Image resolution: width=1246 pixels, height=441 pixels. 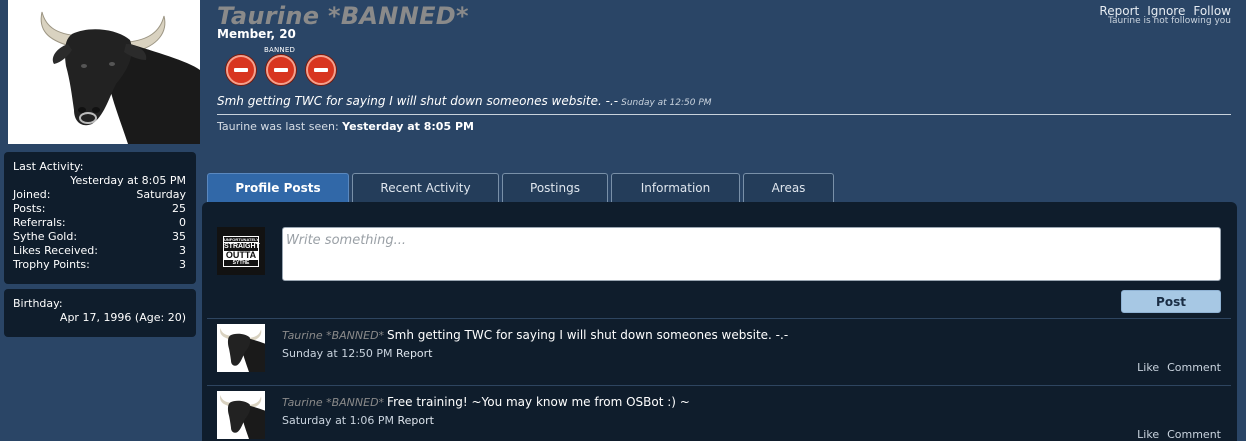 What do you see at coordinates (256, 34) in the screenshot?
I see `user-title: Member, 20` at bounding box center [256, 34].